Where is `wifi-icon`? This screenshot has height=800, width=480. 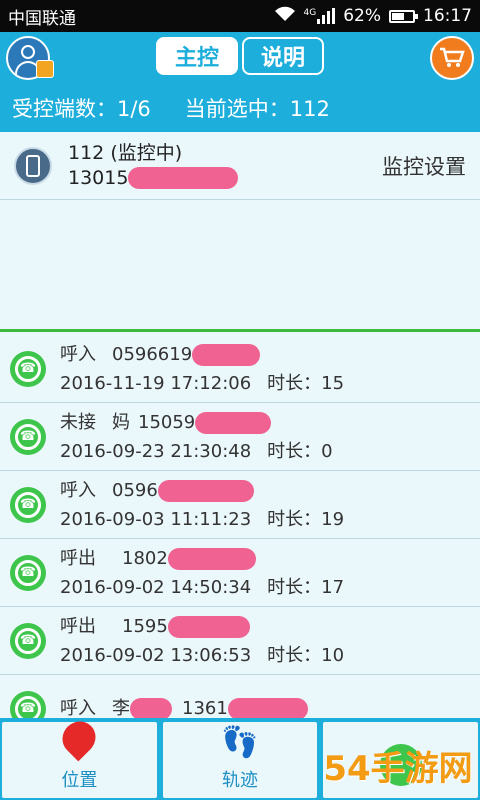 wifi-icon is located at coordinates (285, 16).